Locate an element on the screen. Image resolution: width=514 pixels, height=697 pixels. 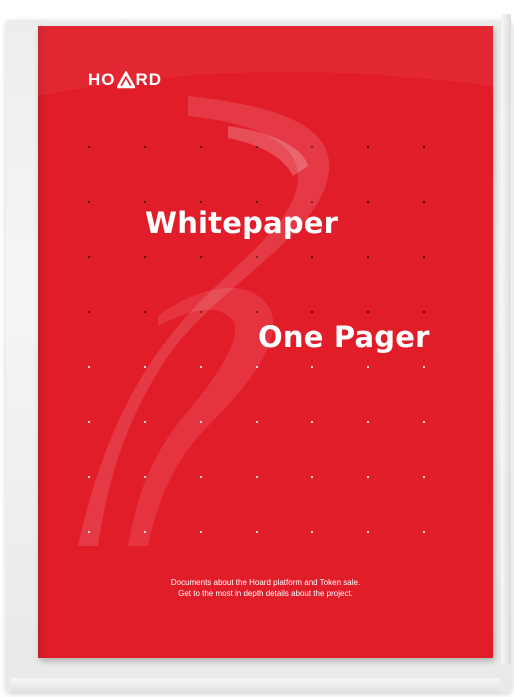
sleeve-edge-bottom is located at coordinates (255, 686).